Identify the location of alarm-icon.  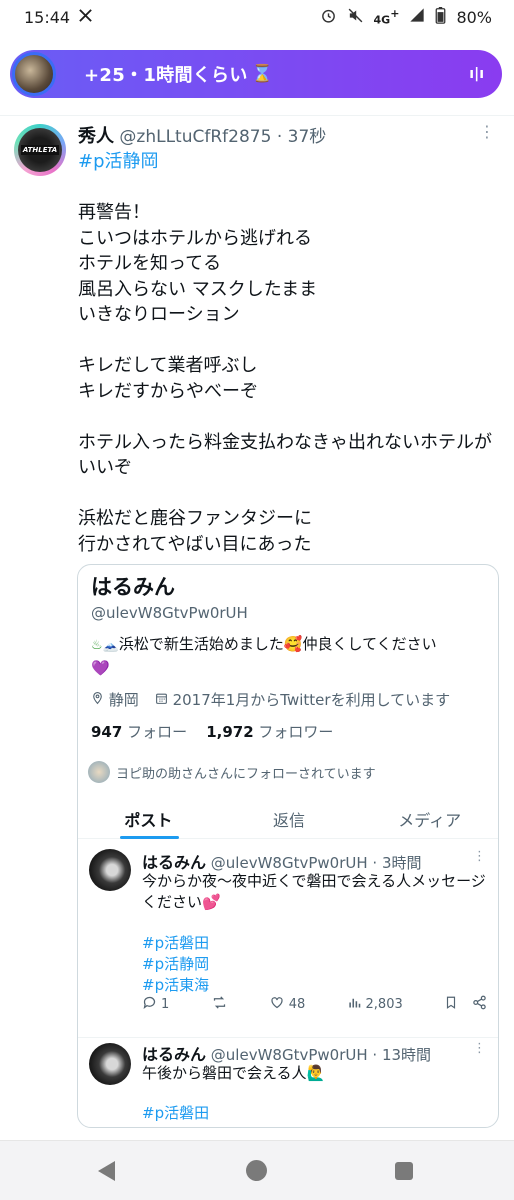
(328, 17).